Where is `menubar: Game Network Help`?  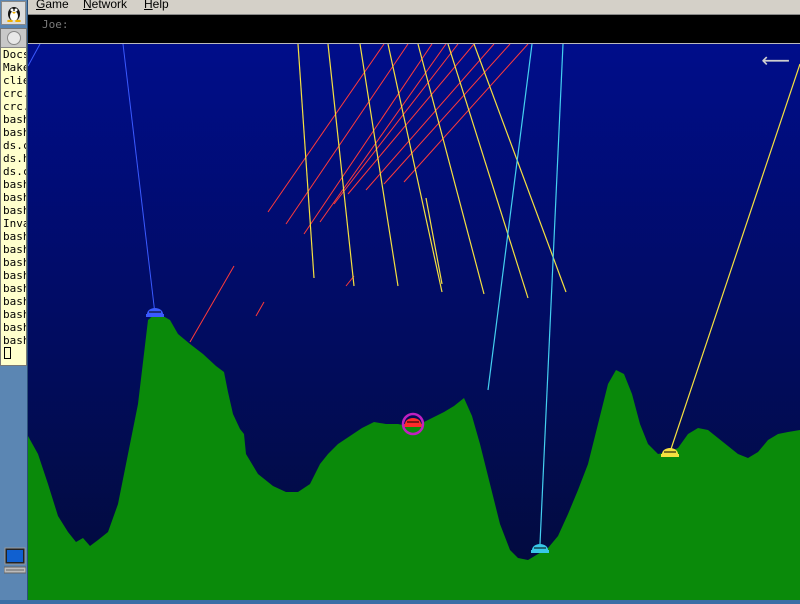
menubar: Game Network Help is located at coordinates (414, 7).